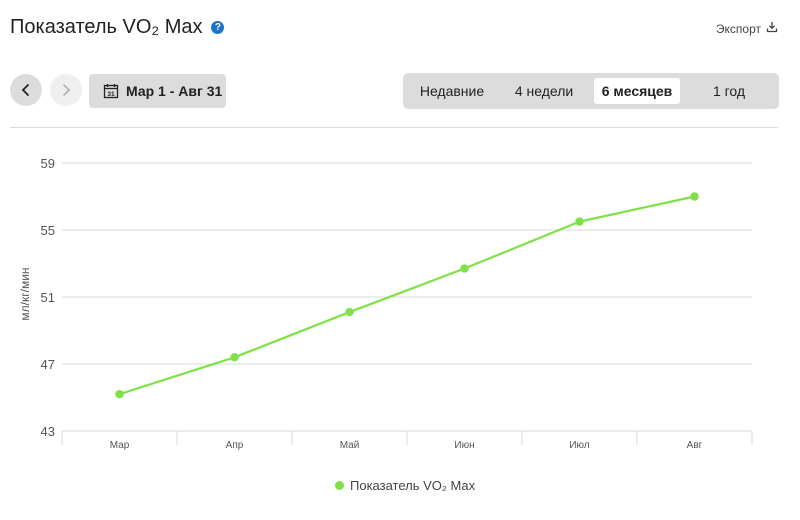 Image resolution: width=800 pixels, height=520 pixels. I want to click on y-tick-label: 55, so click(48, 230).